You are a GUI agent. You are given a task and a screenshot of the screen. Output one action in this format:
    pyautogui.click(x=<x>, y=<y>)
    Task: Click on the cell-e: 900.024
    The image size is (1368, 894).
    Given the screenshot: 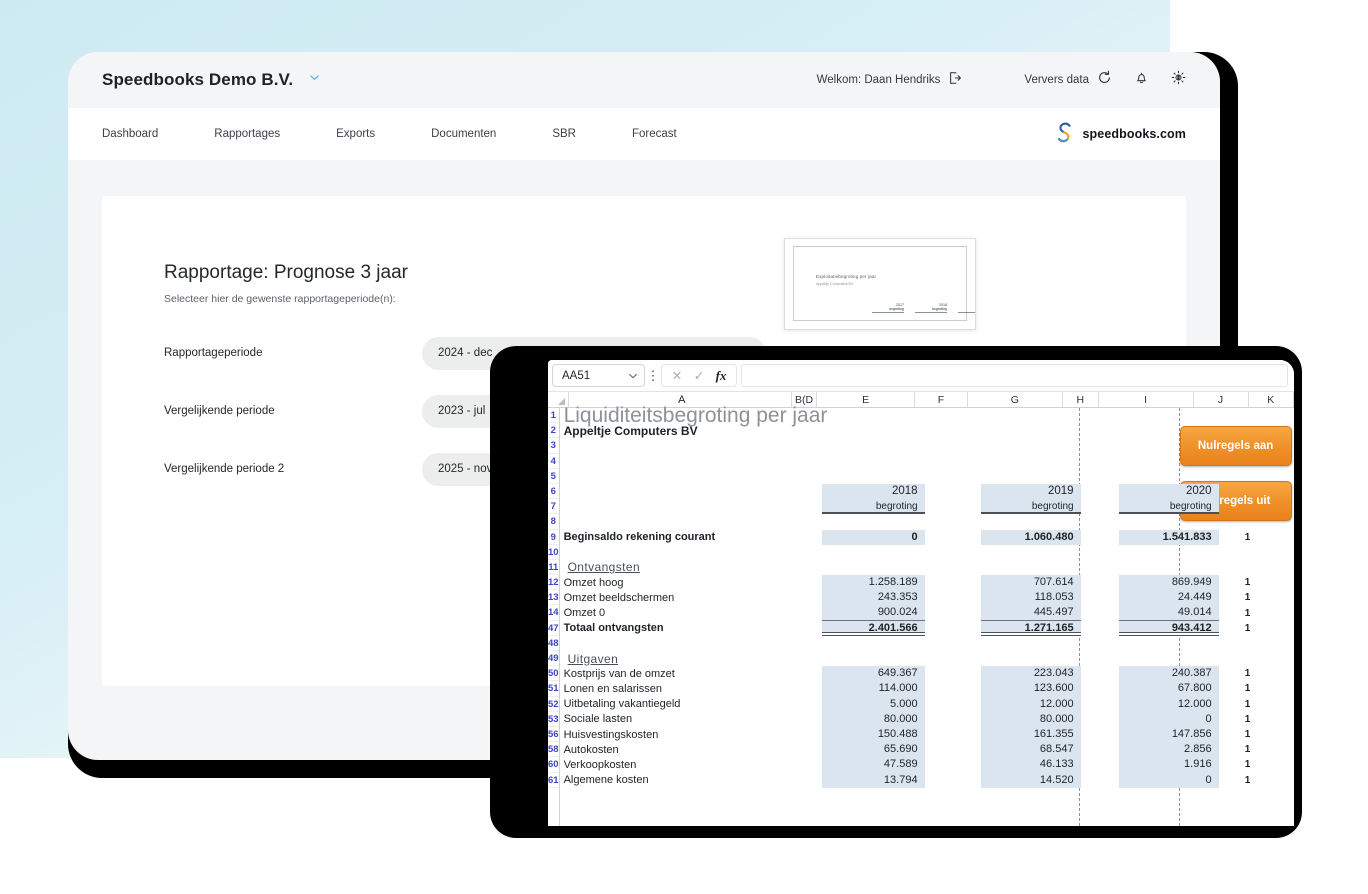 What is the action you would take?
    pyautogui.click(x=873, y=613)
    